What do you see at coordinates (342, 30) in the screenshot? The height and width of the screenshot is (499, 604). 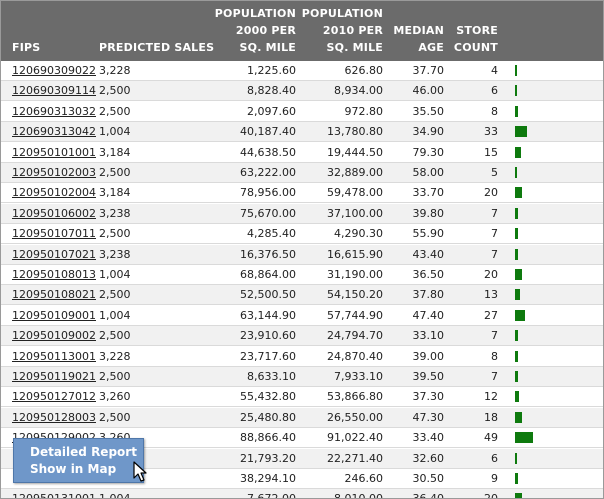 I see `header-population-2010: POPULATION 2010 PER SQ. MILE` at bounding box center [342, 30].